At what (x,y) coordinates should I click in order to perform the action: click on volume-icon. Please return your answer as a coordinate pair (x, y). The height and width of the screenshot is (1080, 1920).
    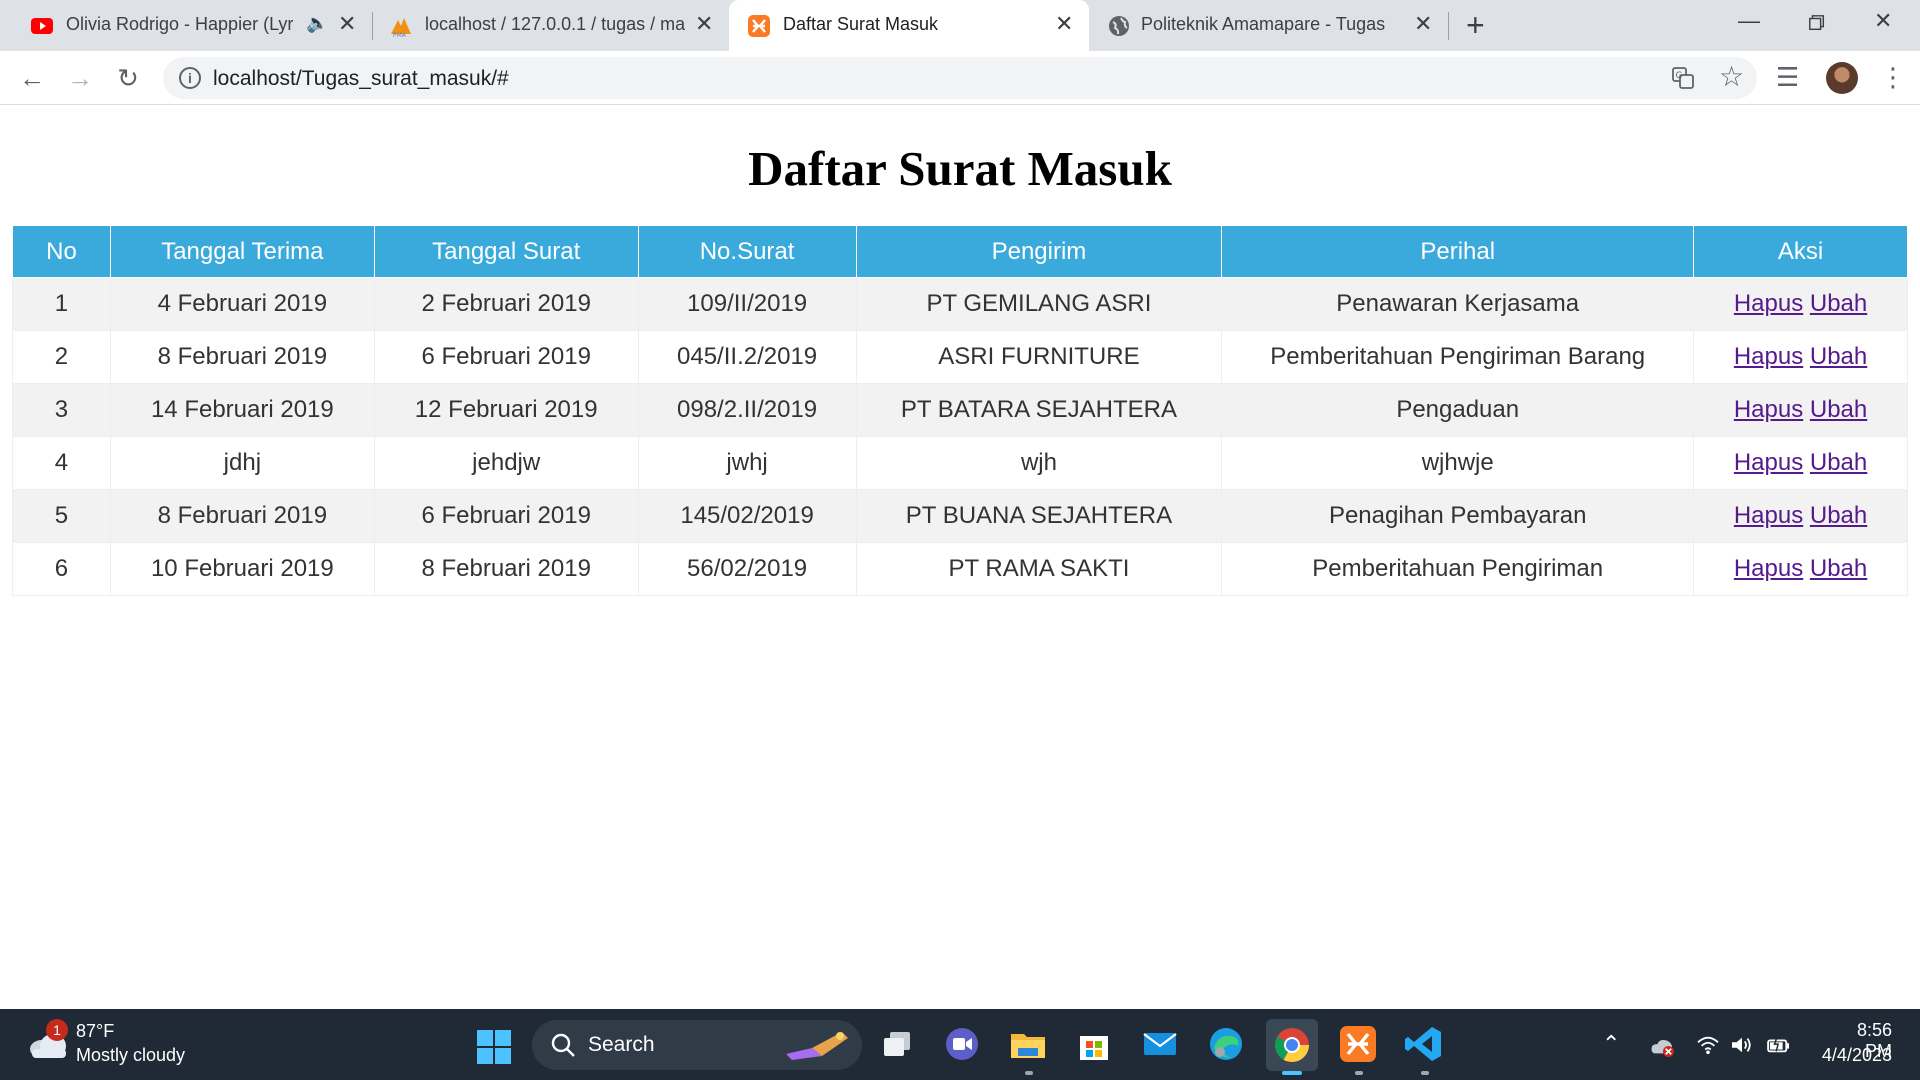
    Looking at the image, I should click on (1742, 1045).